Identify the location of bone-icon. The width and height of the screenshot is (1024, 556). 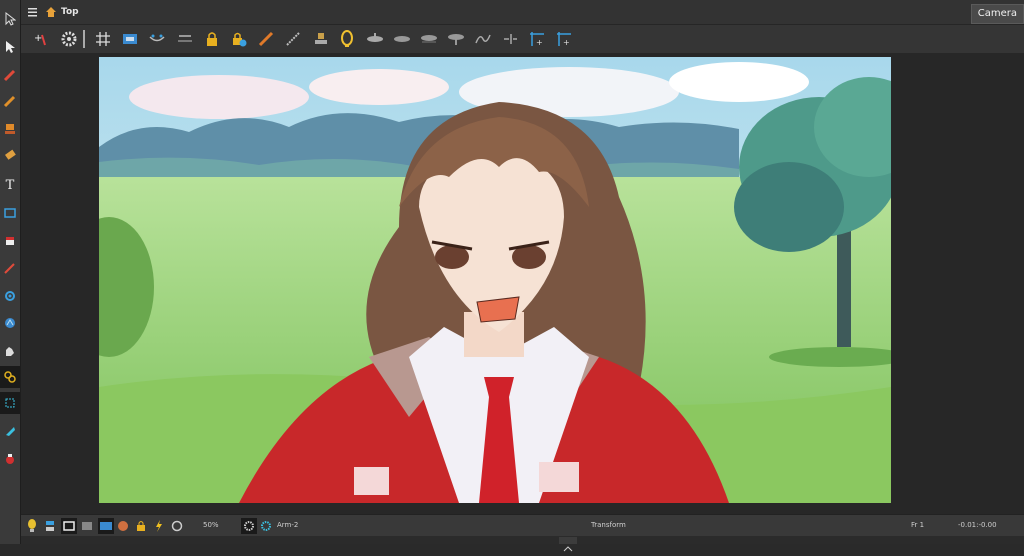
(483, 39).